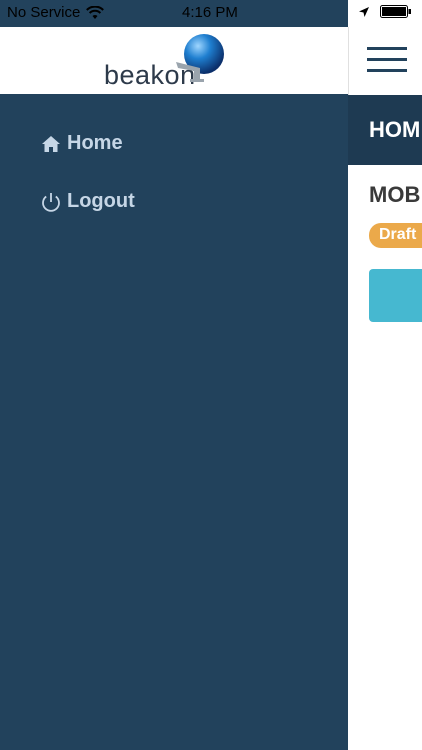  I want to click on menu-item-home-label: Home, so click(95, 143).